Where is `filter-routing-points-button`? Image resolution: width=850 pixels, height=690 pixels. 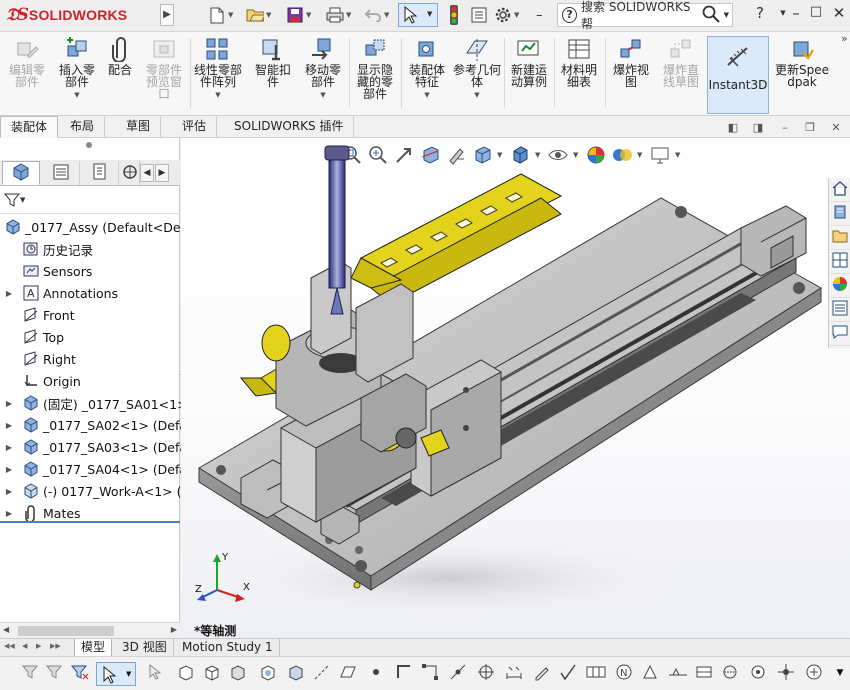 filter-routing-points-button is located at coordinates (814, 673).